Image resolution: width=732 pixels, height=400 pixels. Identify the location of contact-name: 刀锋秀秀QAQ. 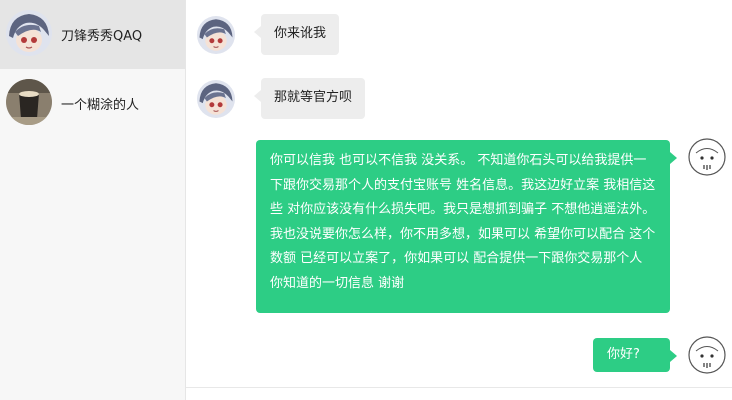
(102, 36).